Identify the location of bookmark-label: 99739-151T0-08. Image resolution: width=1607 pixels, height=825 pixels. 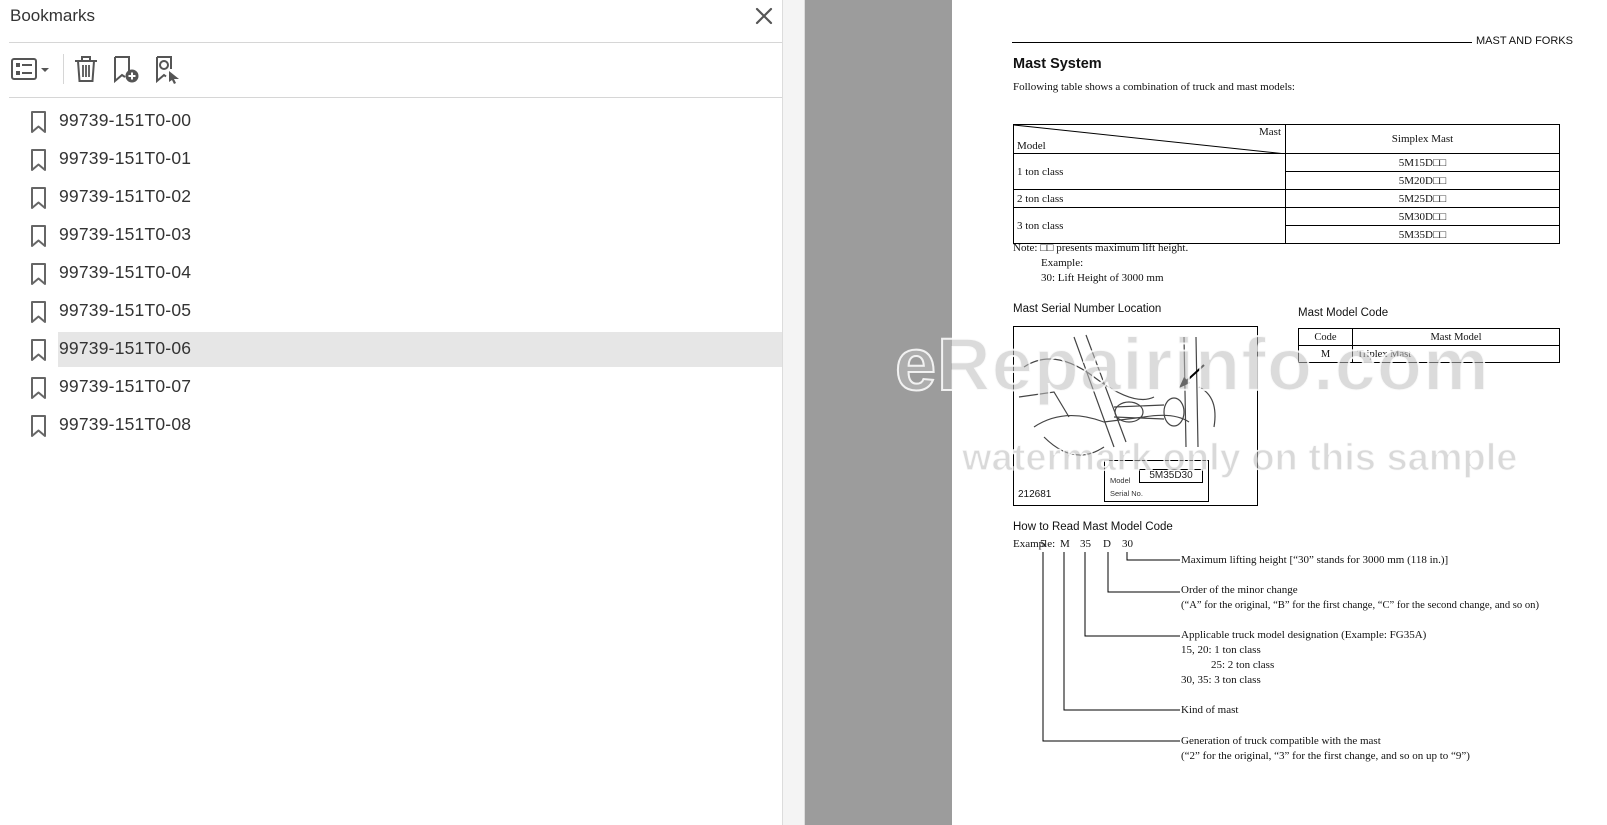
(125, 424).